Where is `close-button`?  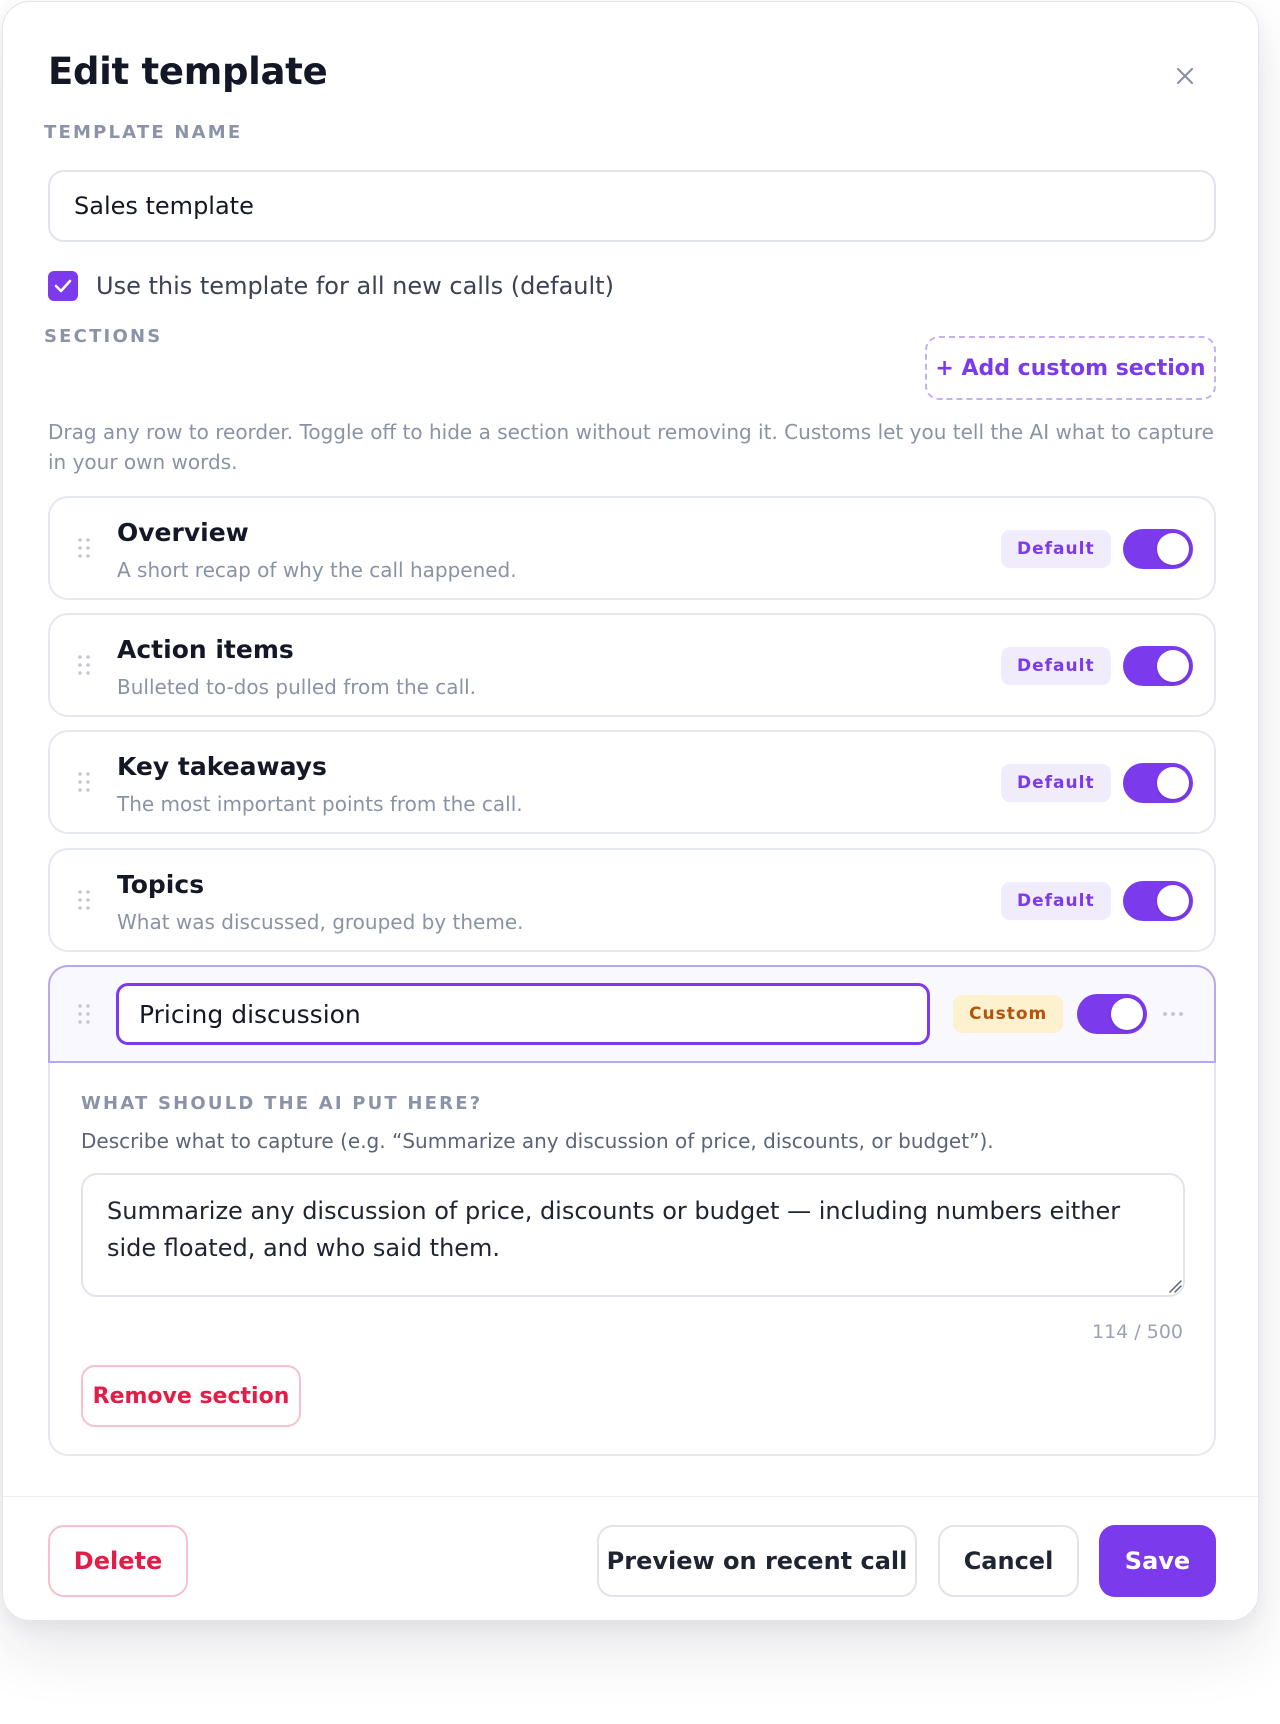 close-button is located at coordinates (1185, 76).